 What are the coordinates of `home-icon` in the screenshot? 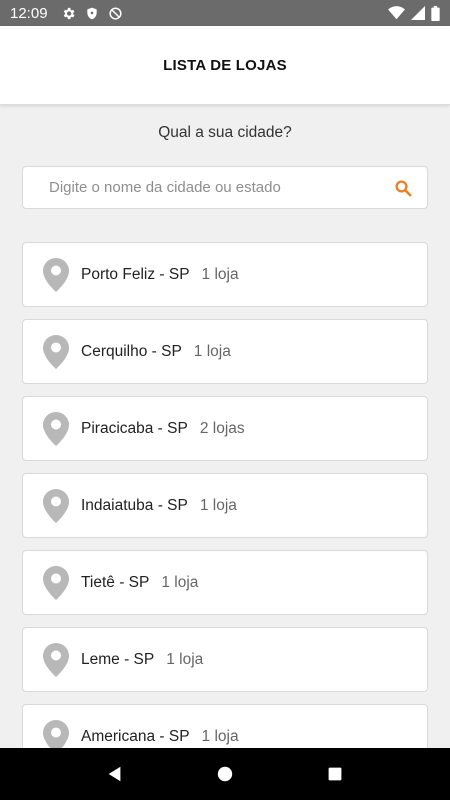 It's located at (225, 774).